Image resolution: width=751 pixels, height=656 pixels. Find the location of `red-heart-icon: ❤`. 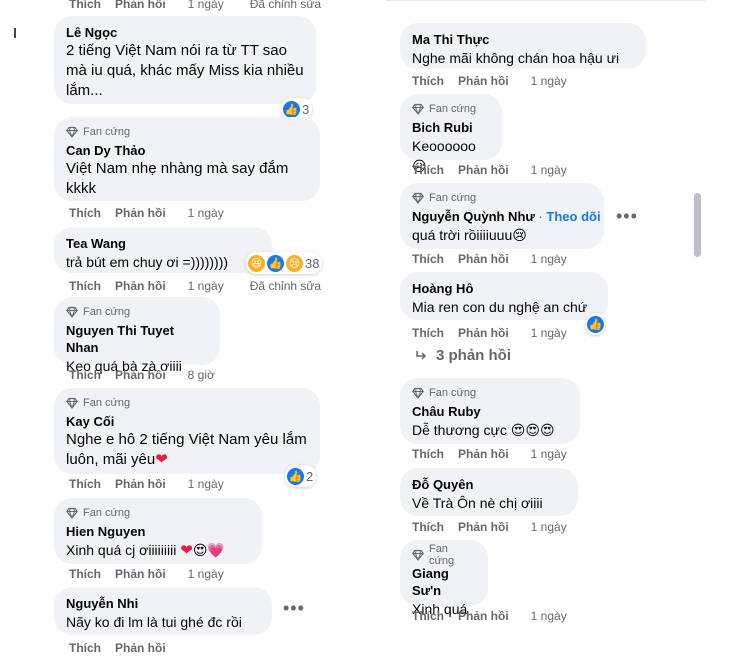

red-heart-icon: ❤ is located at coordinates (161, 459).